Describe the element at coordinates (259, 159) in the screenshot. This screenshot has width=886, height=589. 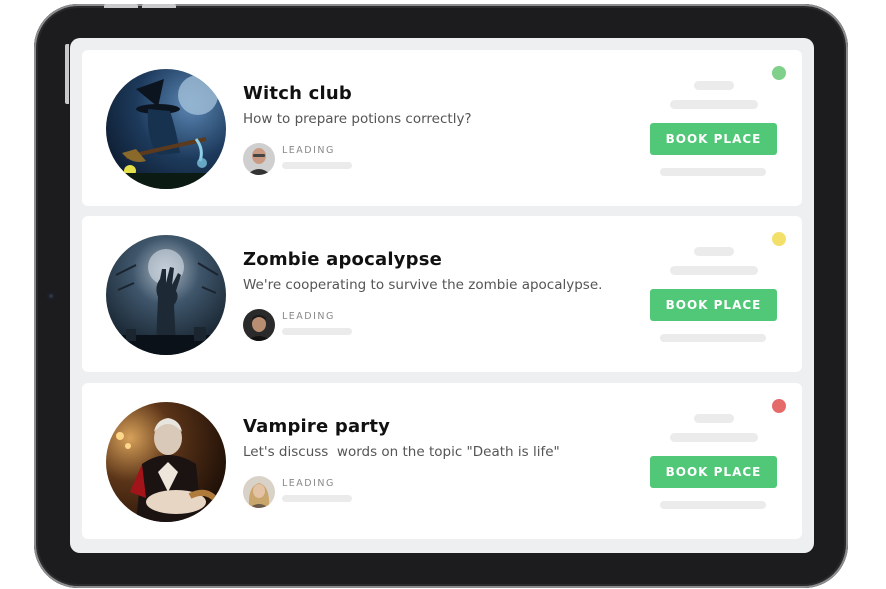
I see `bald-man-avatar` at that location.